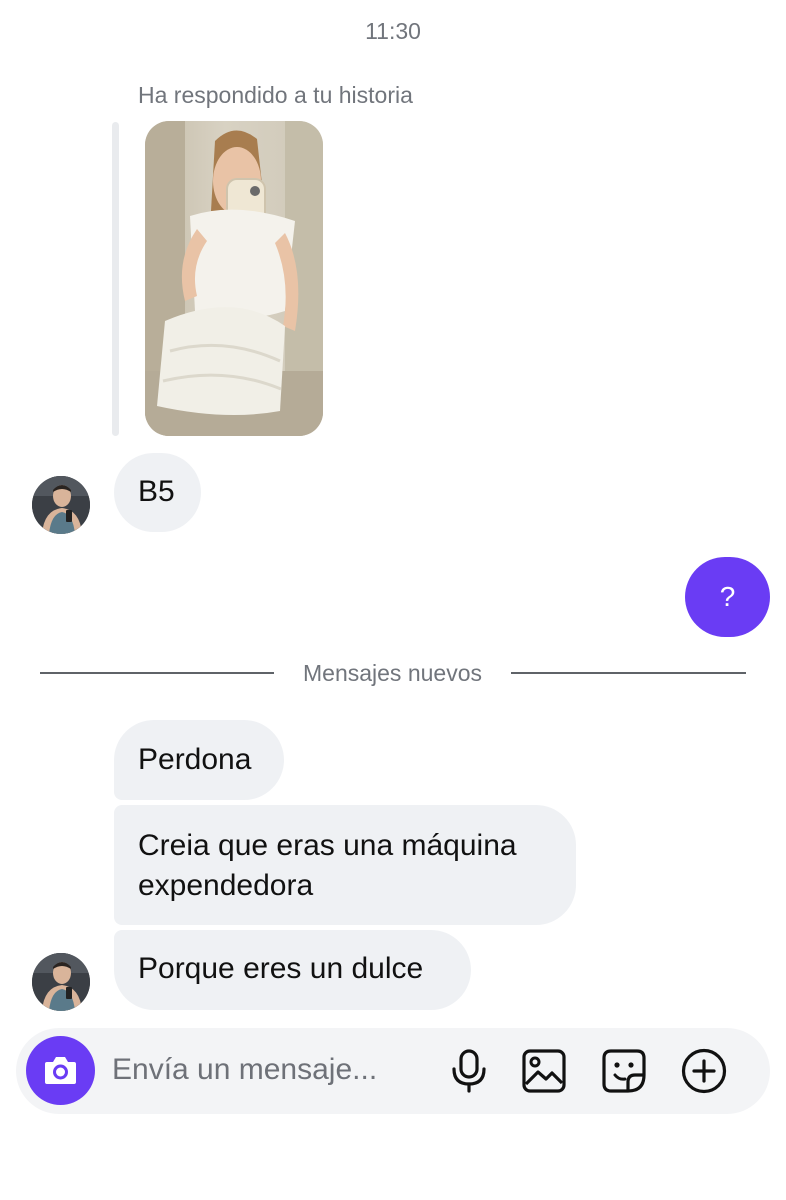 The width and height of the screenshot is (786, 1200). I want to click on microphone-button, so click(469, 1071).